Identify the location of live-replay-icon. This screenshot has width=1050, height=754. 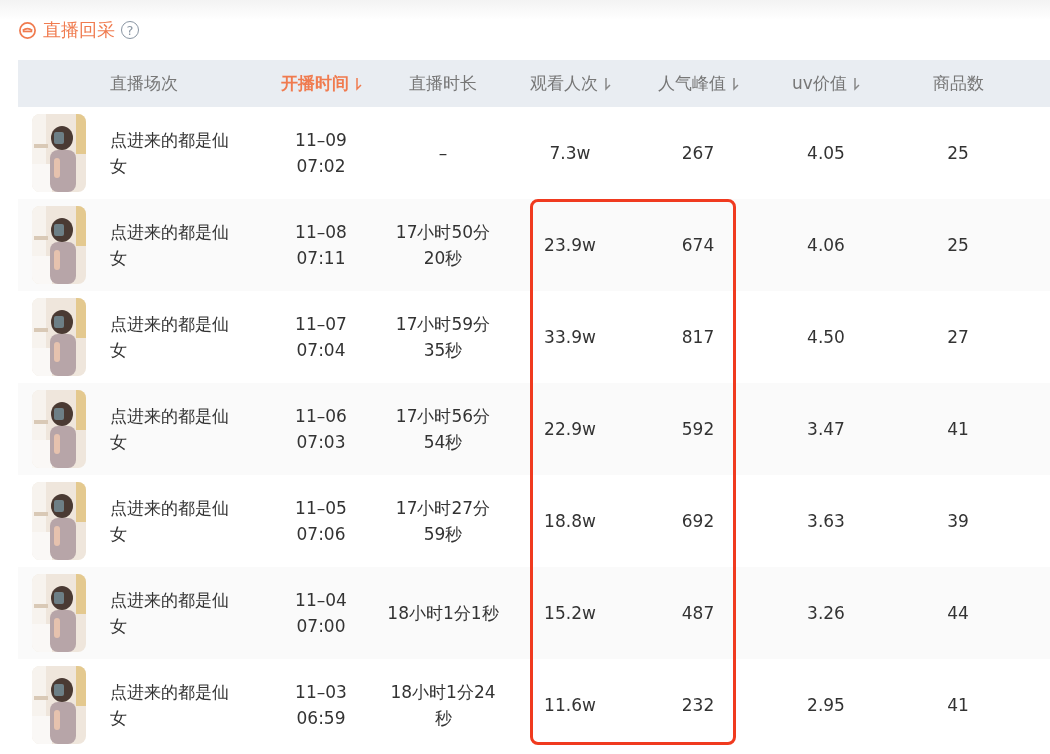
(27, 30).